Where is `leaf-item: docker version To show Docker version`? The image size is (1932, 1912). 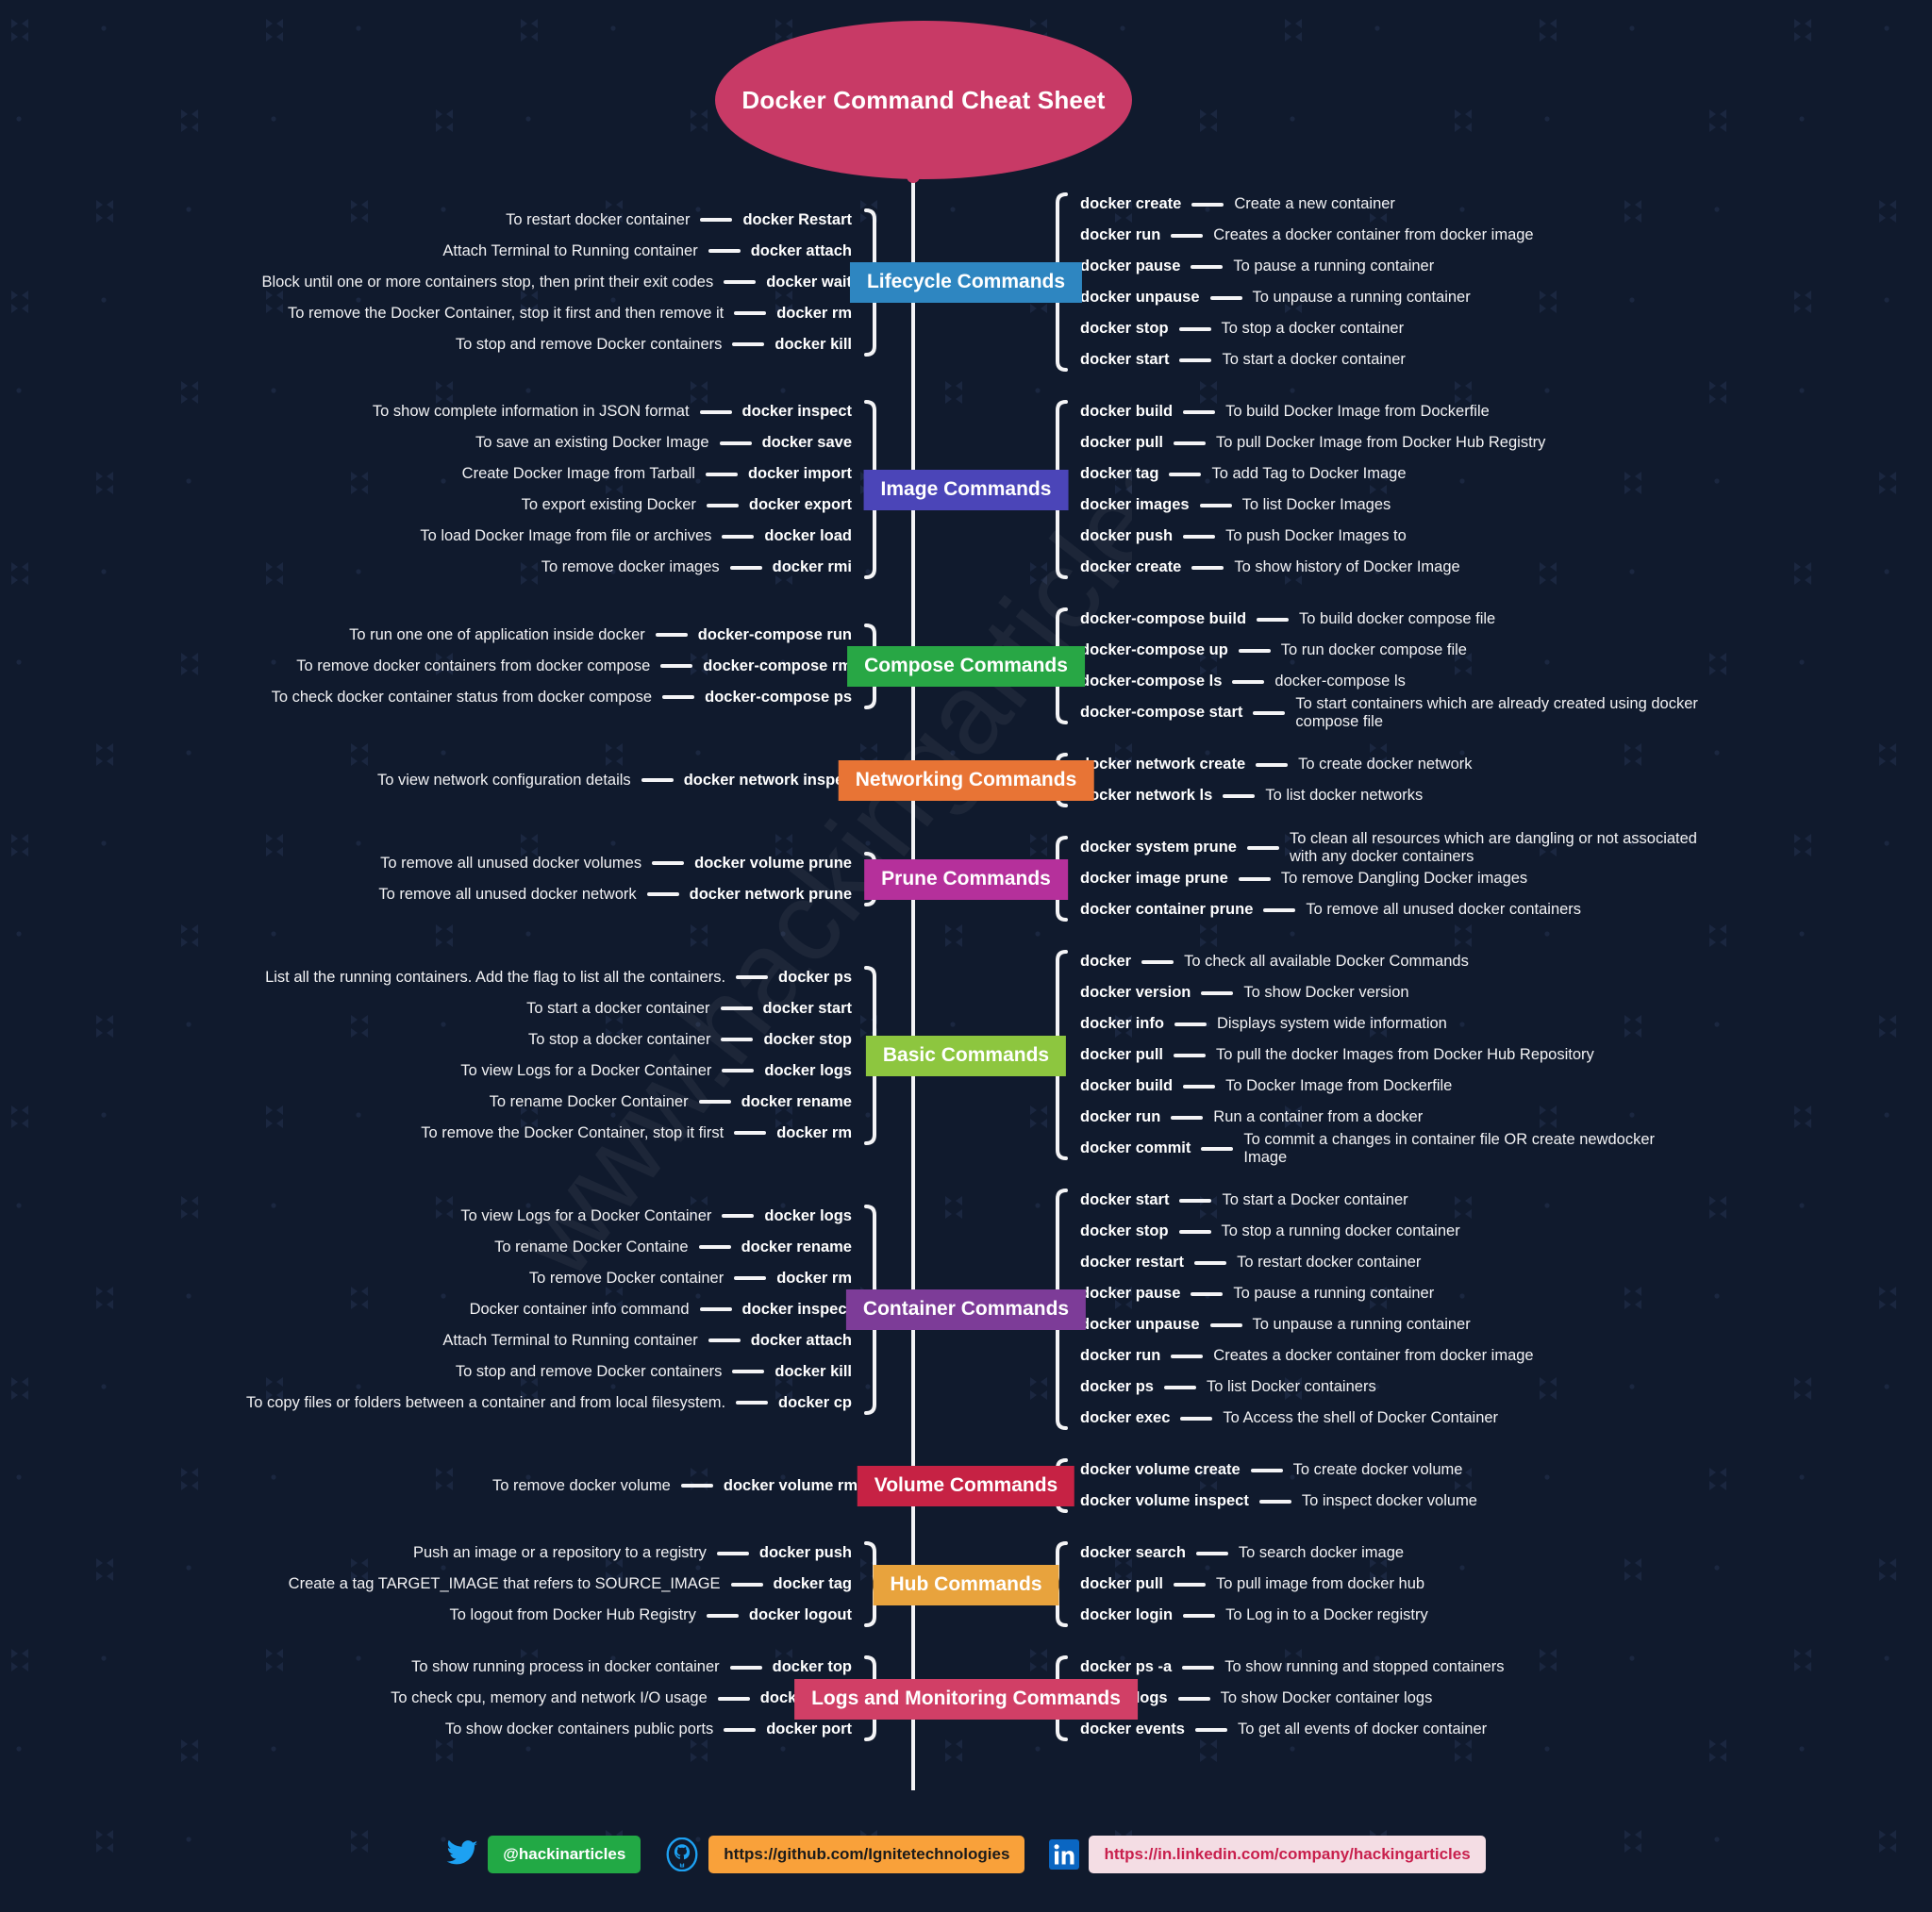 leaf-item: docker version To show Docker version is located at coordinates (1245, 992).